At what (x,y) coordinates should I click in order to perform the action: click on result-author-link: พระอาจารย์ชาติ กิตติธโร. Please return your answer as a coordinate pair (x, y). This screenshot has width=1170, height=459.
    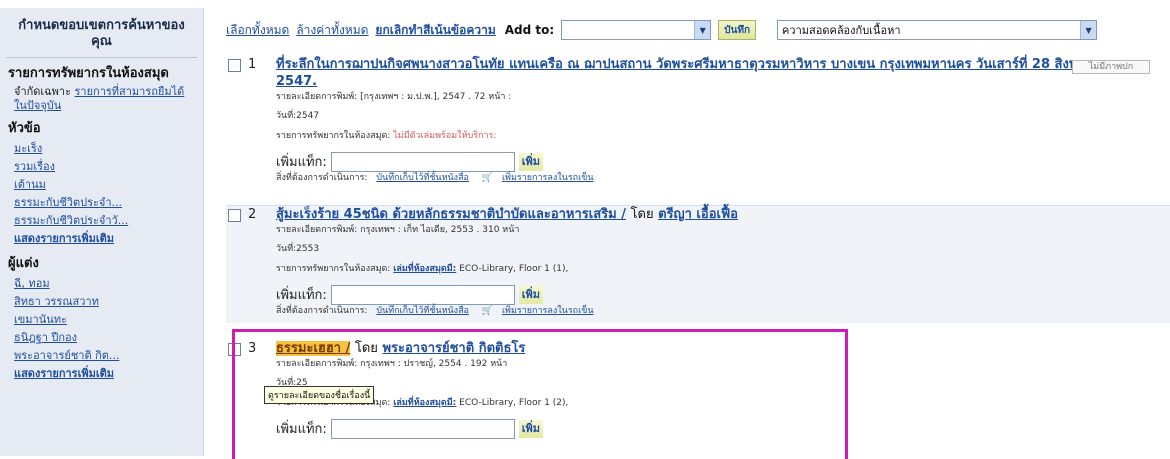
    Looking at the image, I should click on (453, 348).